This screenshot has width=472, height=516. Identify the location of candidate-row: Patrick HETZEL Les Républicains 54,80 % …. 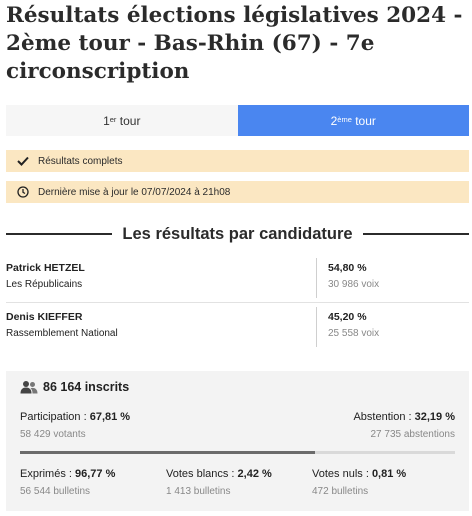
(237, 278).